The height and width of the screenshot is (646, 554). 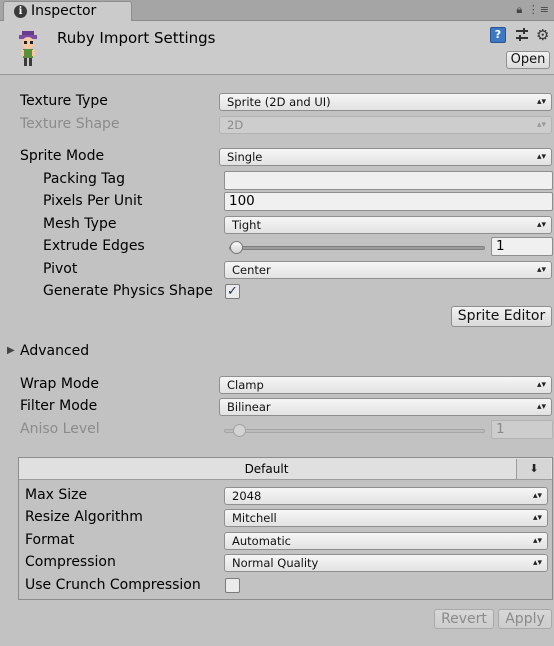 I want to click on texture-shape-value: 2D, so click(x=235, y=125).